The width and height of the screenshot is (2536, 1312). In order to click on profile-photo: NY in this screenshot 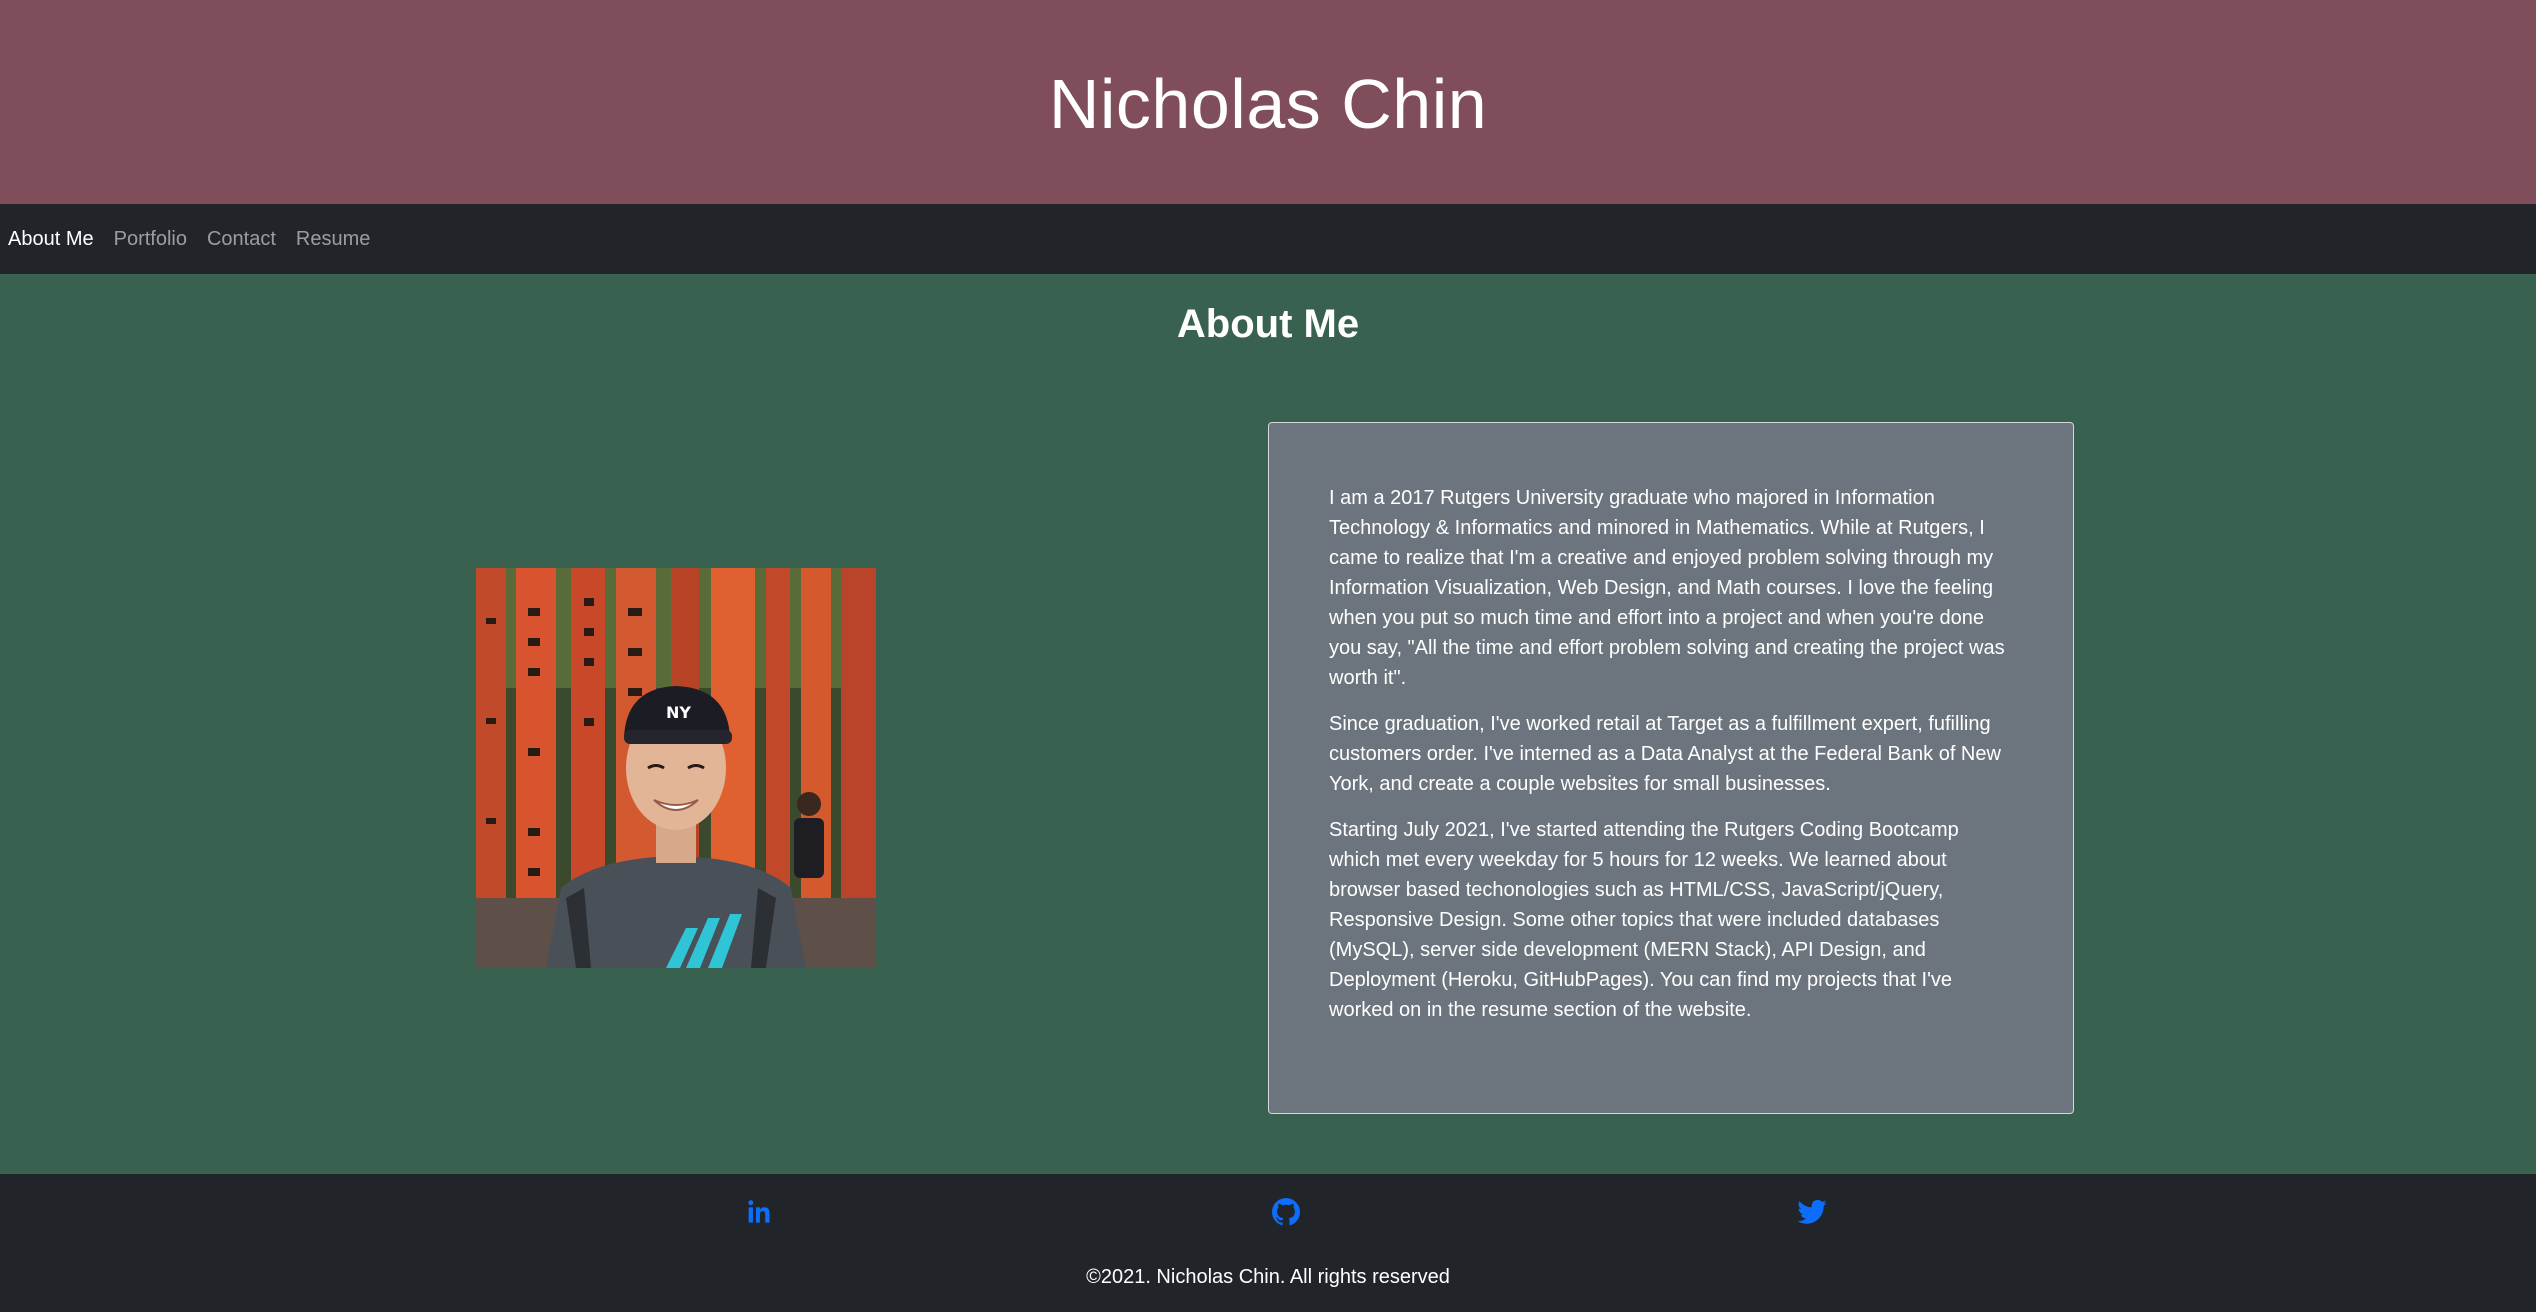, I will do `click(676, 768)`.